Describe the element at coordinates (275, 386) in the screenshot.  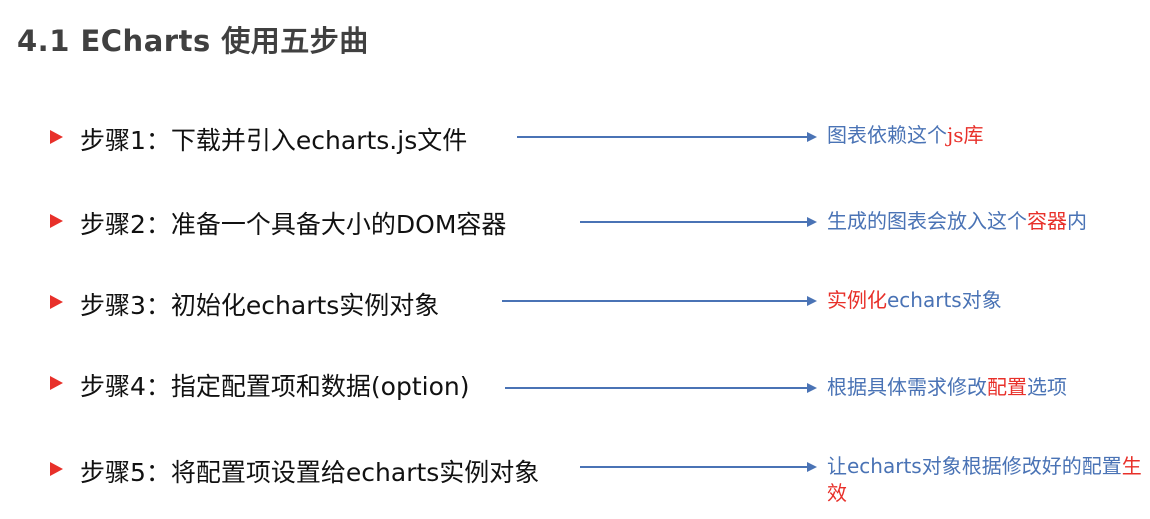
I see `step-4-label: 步骤4：指定配置项和数据(option)` at that location.